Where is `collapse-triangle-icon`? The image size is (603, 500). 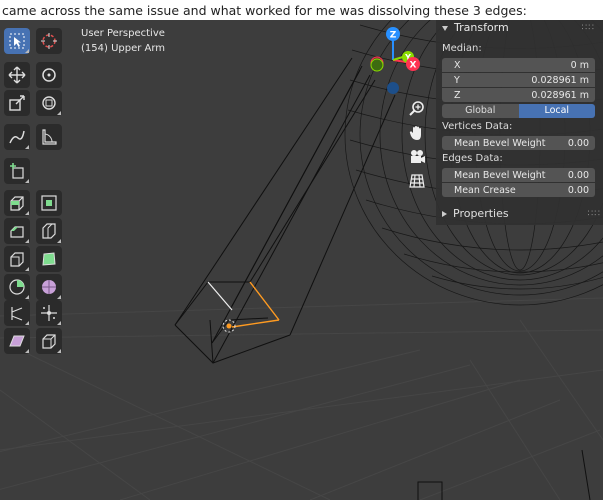 collapse-triangle-icon is located at coordinates (445, 28).